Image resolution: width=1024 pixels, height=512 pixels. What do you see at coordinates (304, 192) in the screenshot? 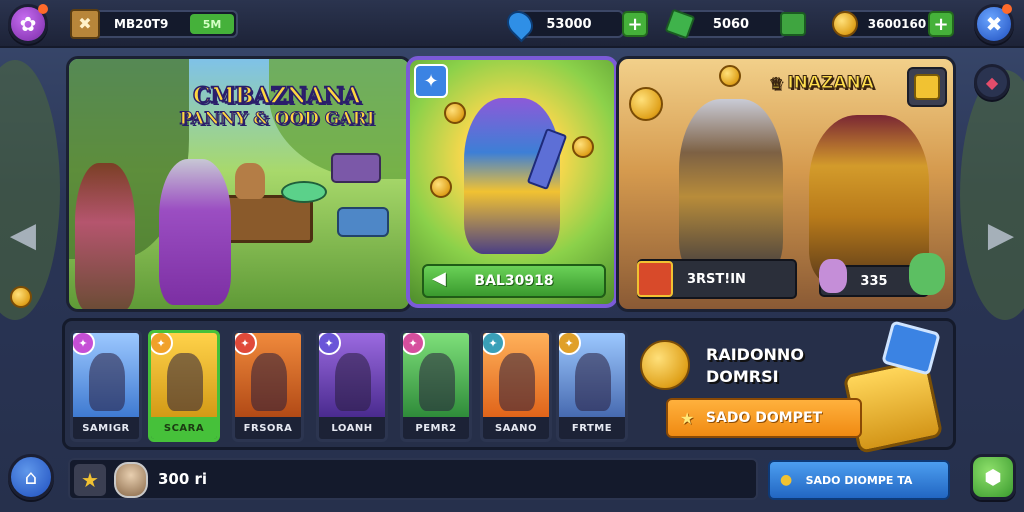
I see `gem-disc-icon` at bounding box center [304, 192].